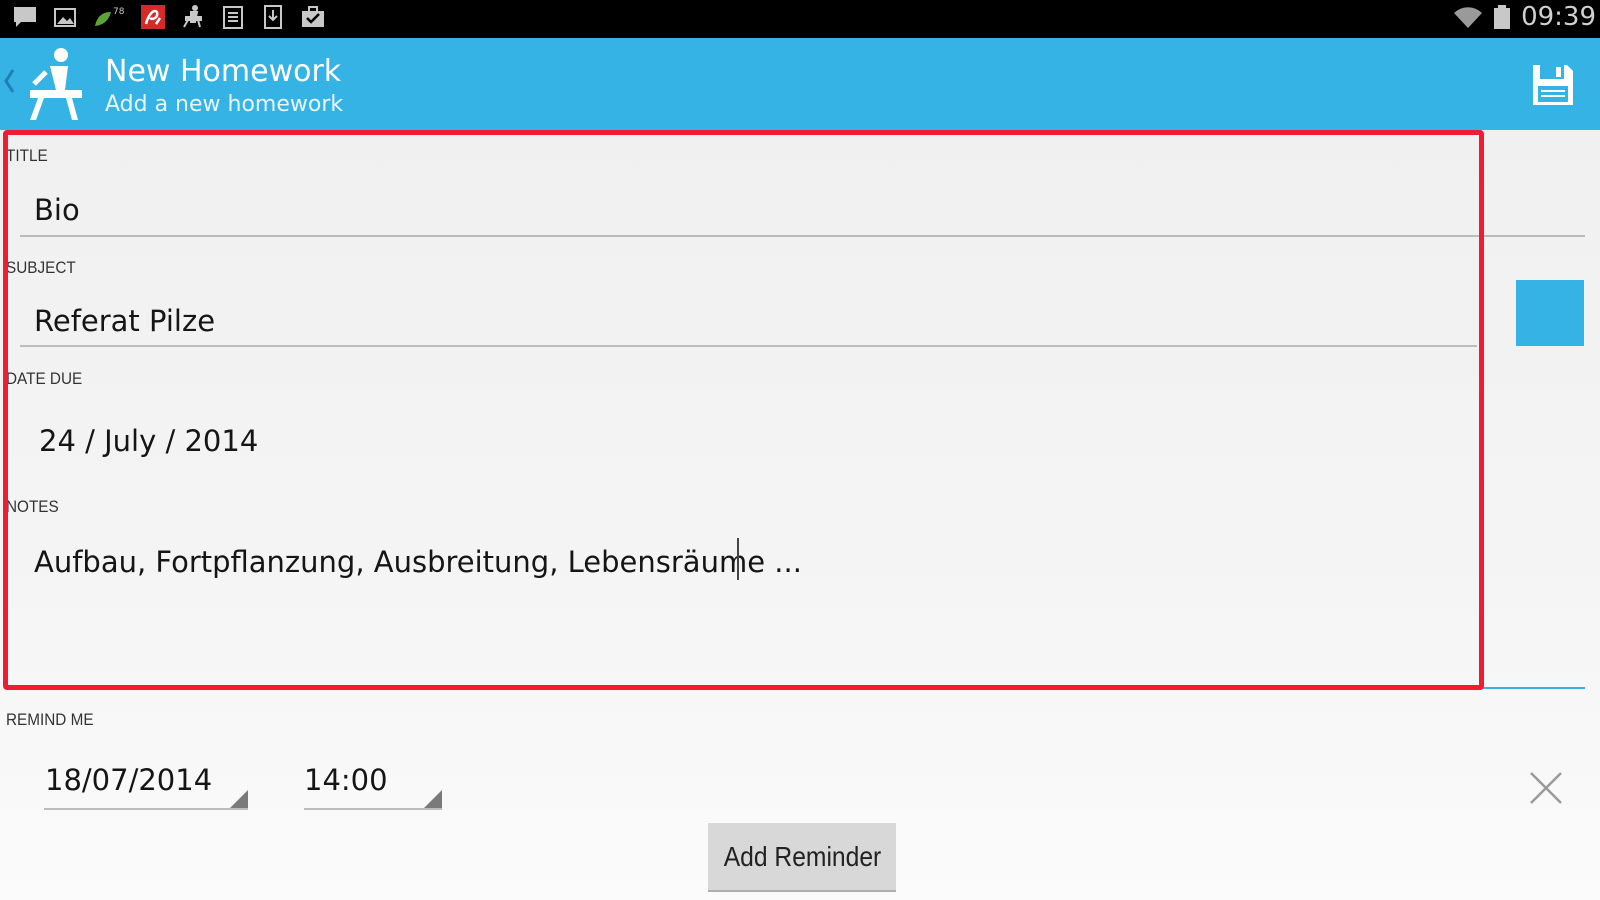  What do you see at coordinates (128, 780) in the screenshot?
I see `reminder-date-spinner: 18/07/2014` at bounding box center [128, 780].